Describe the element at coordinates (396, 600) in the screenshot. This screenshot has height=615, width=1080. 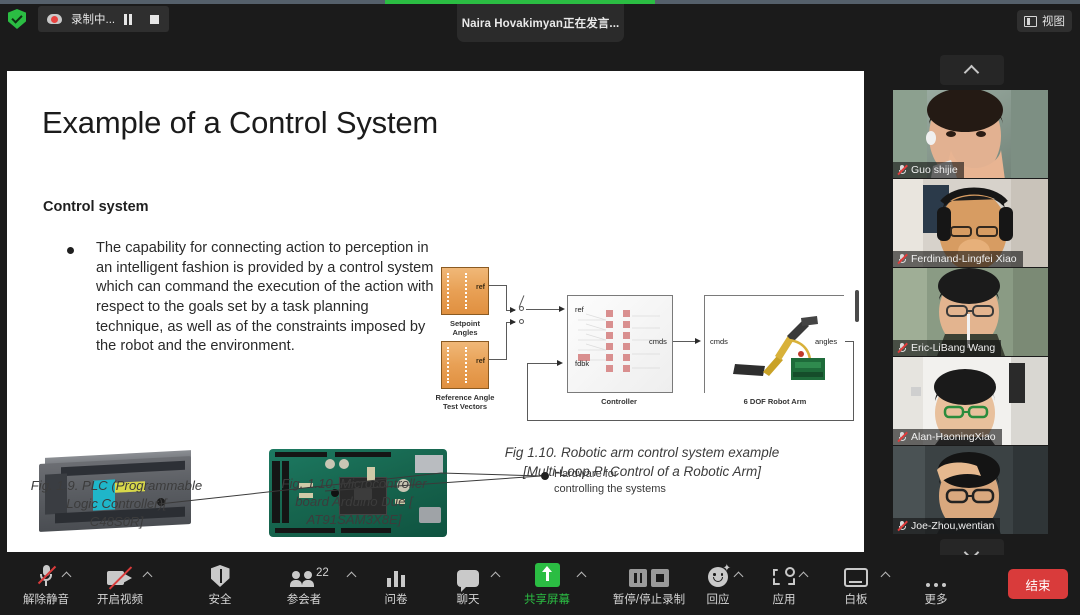
I see `toolbar-polls-label: 问卷` at that location.